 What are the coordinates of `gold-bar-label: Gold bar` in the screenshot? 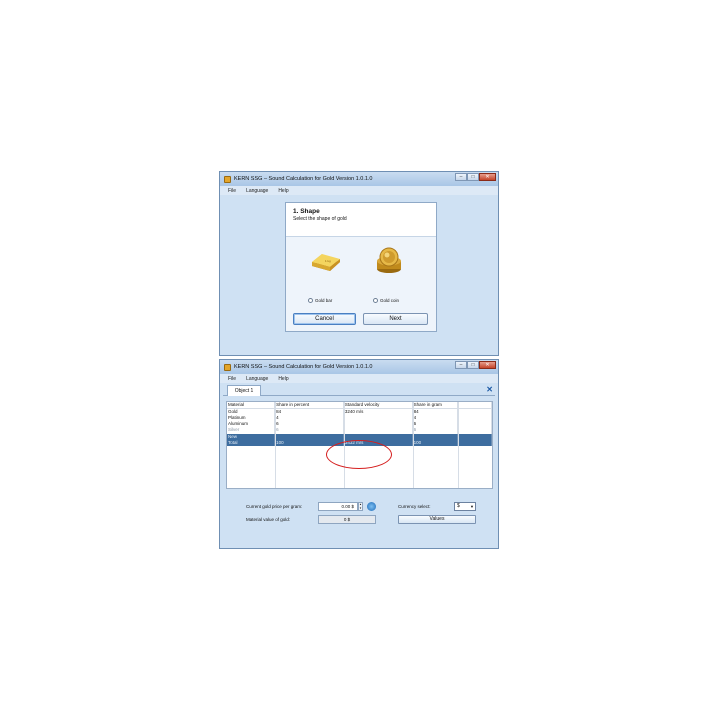 It's located at (324, 300).